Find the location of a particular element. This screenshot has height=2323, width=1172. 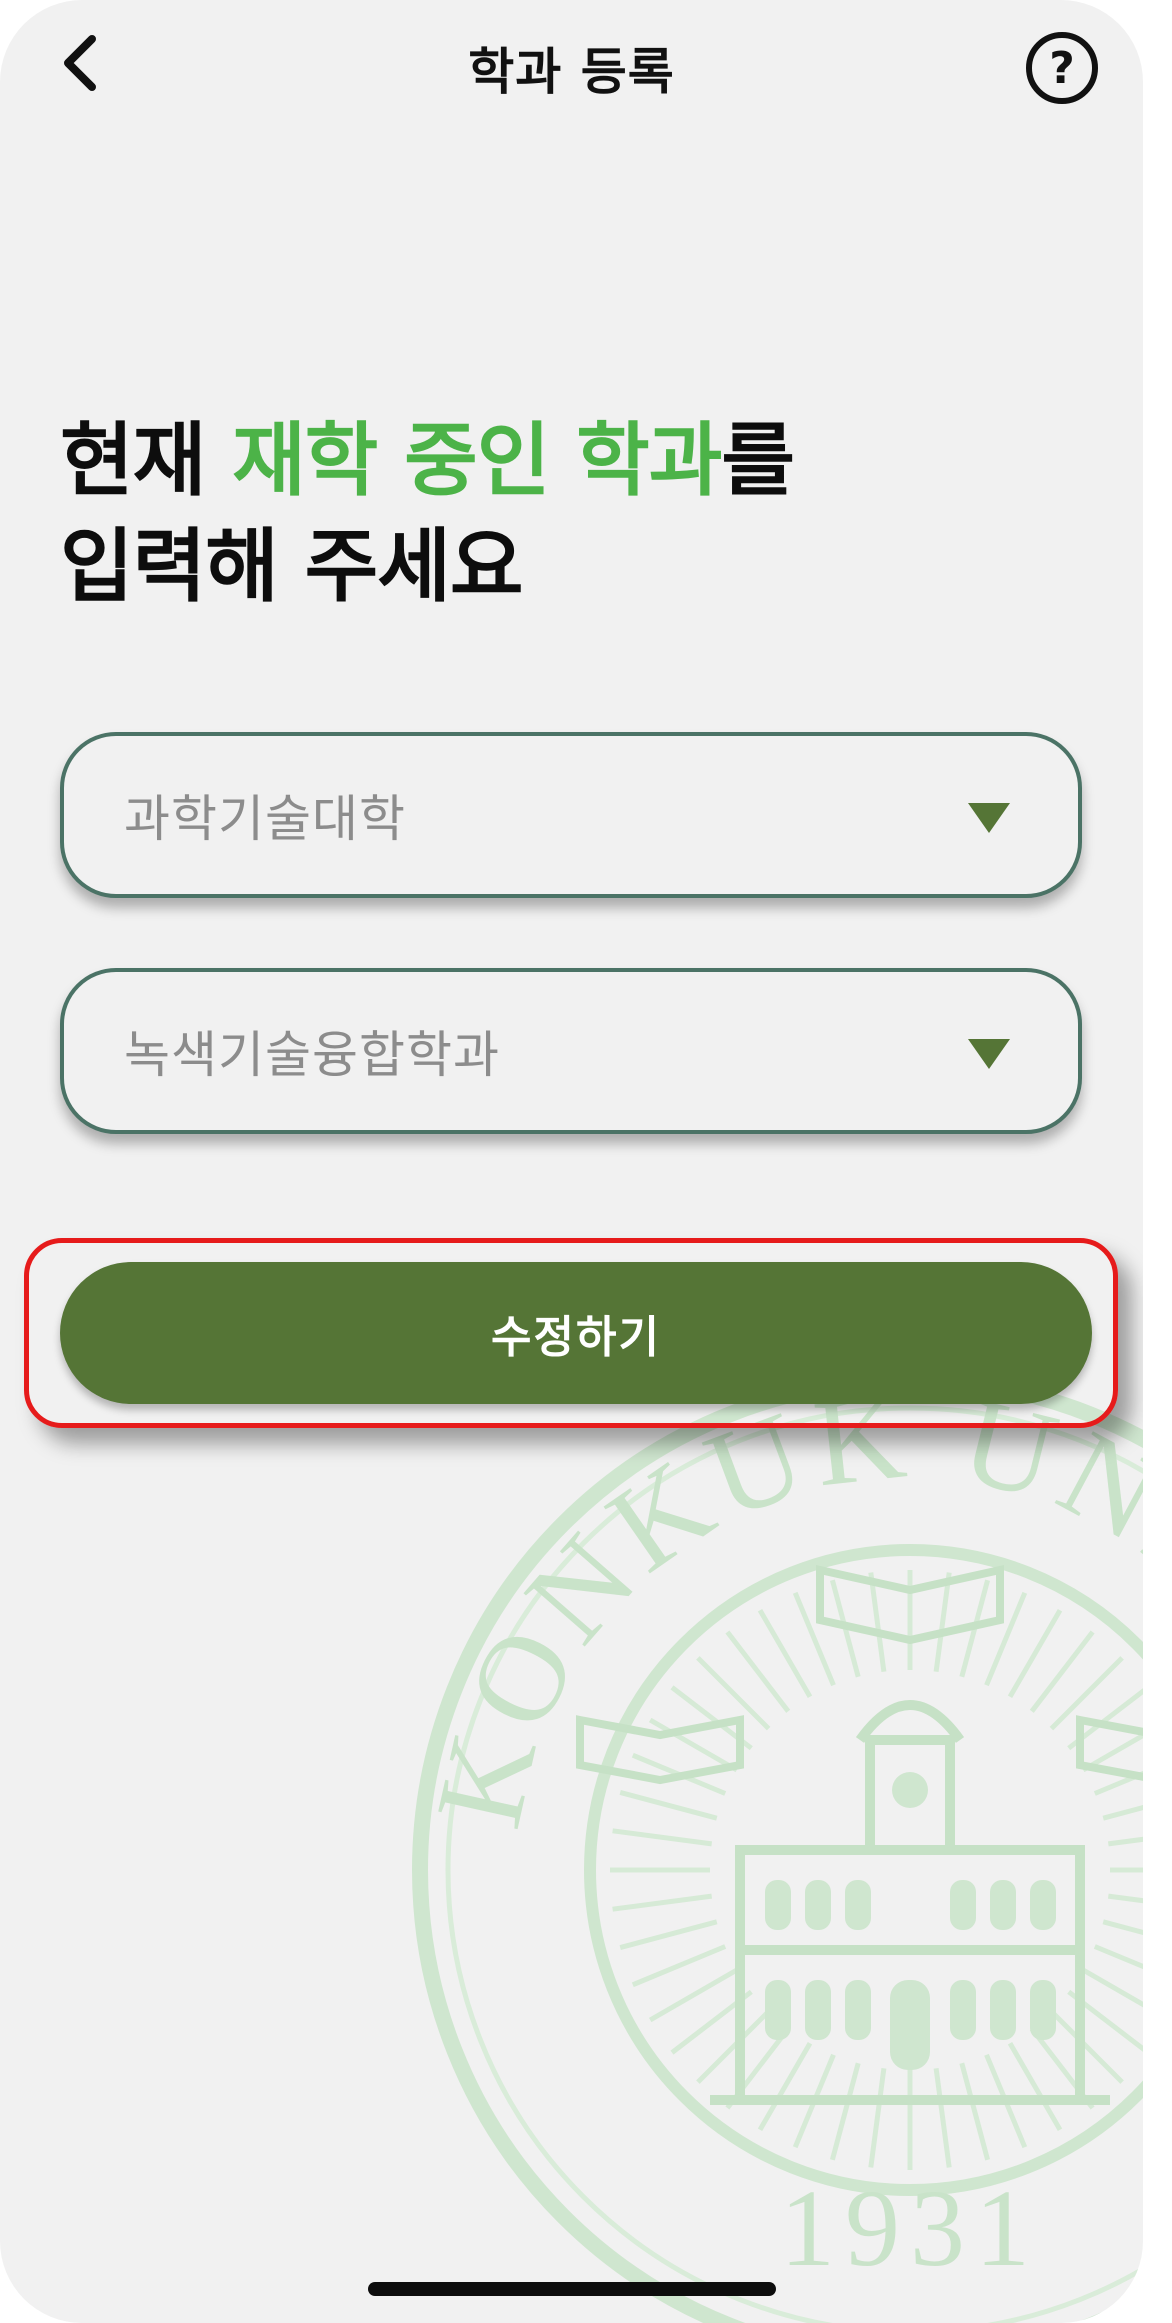

page-title: 학과 등록 is located at coordinates (571, 72).